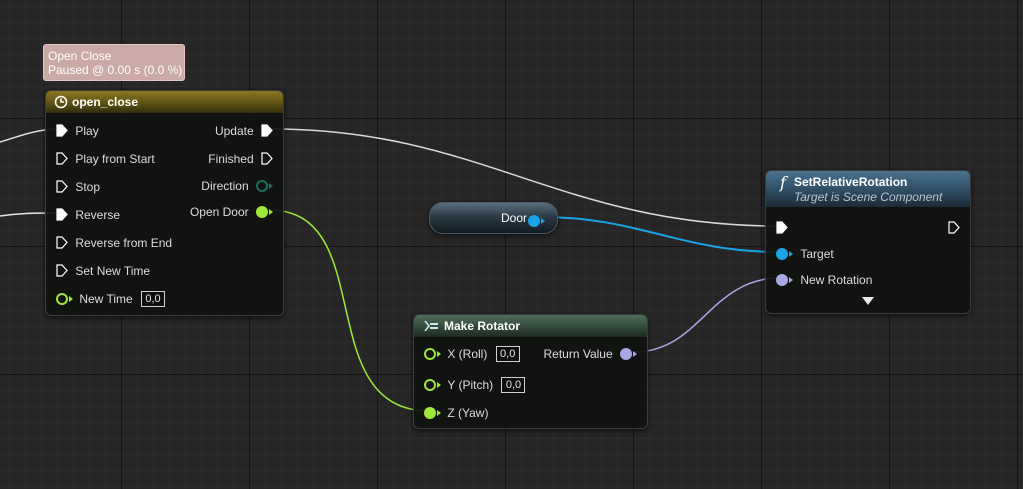 This screenshot has width=1023, height=489. I want to click on pin-new-time: New Time 0,0, so click(111, 298).